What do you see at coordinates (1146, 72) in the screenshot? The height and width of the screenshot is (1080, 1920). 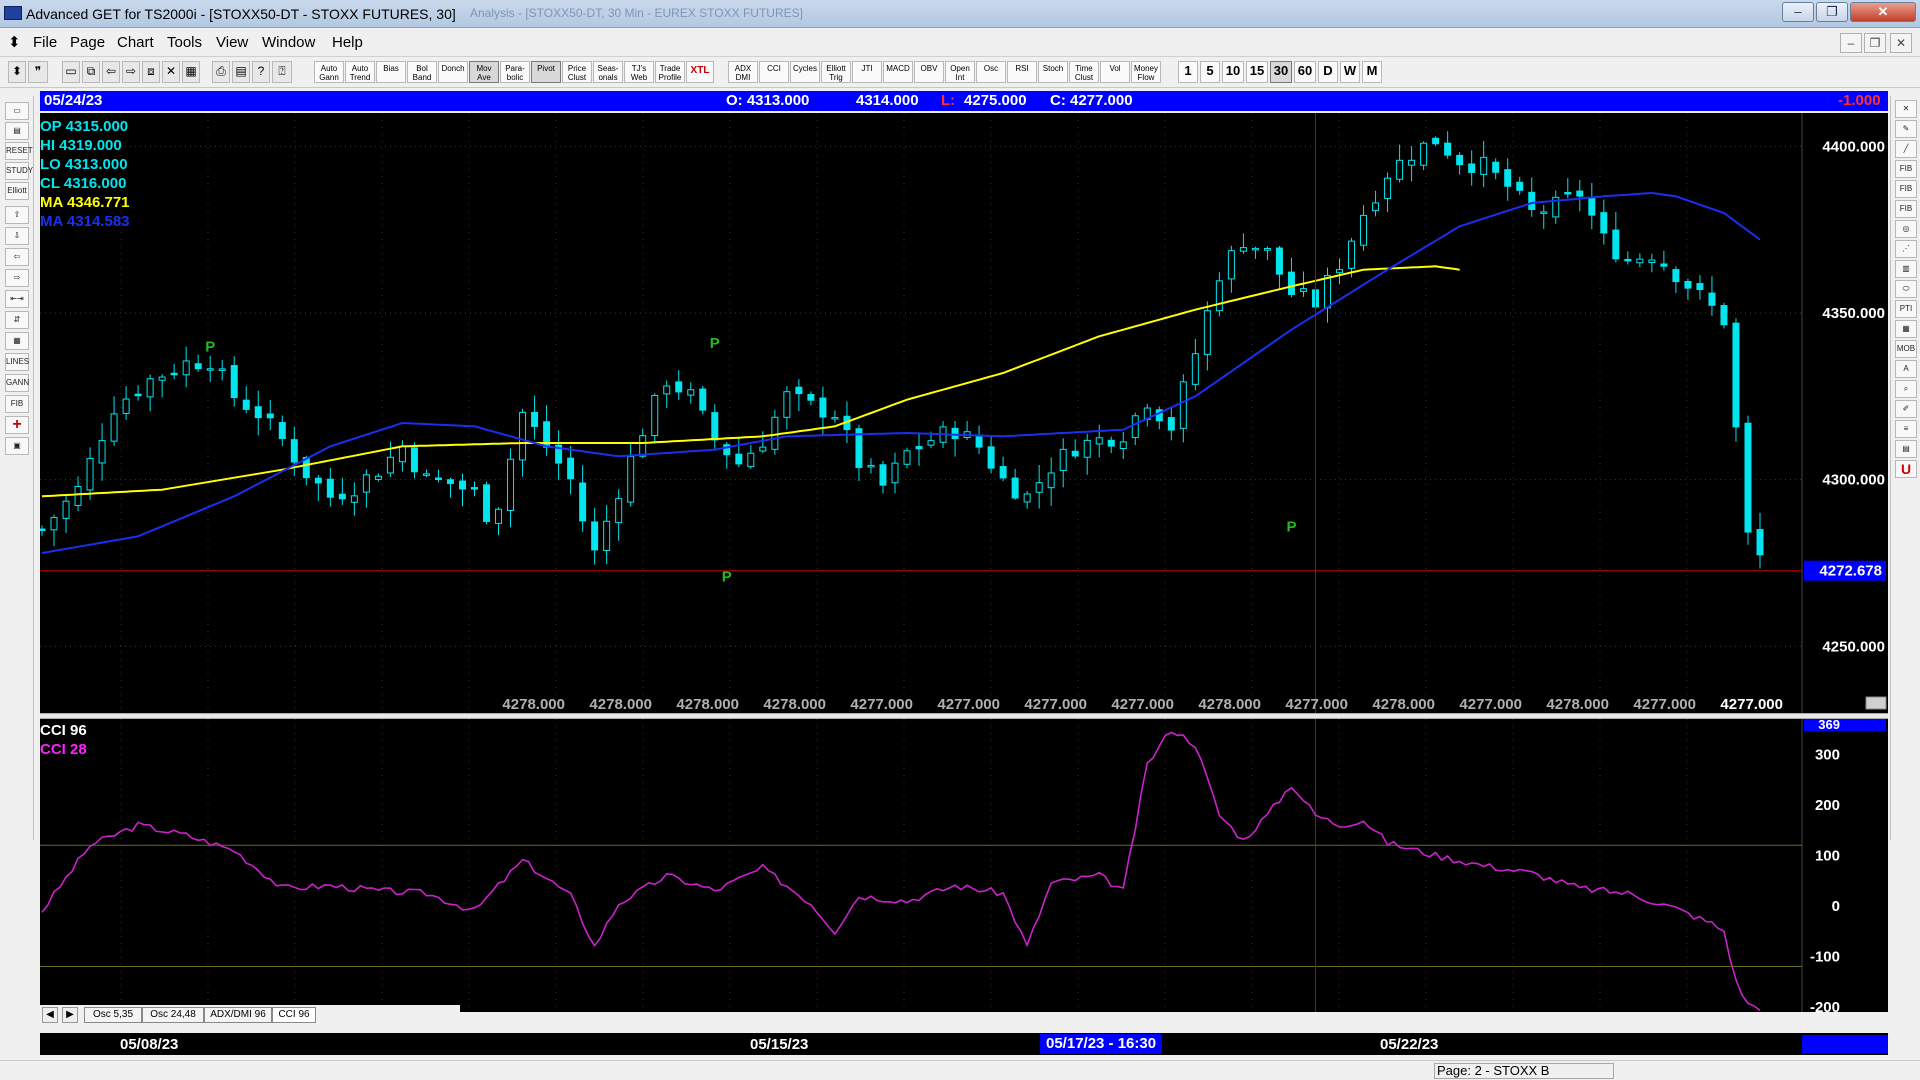 I see `study-money-flow-button: Money Flow` at bounding box center [1146, 72].